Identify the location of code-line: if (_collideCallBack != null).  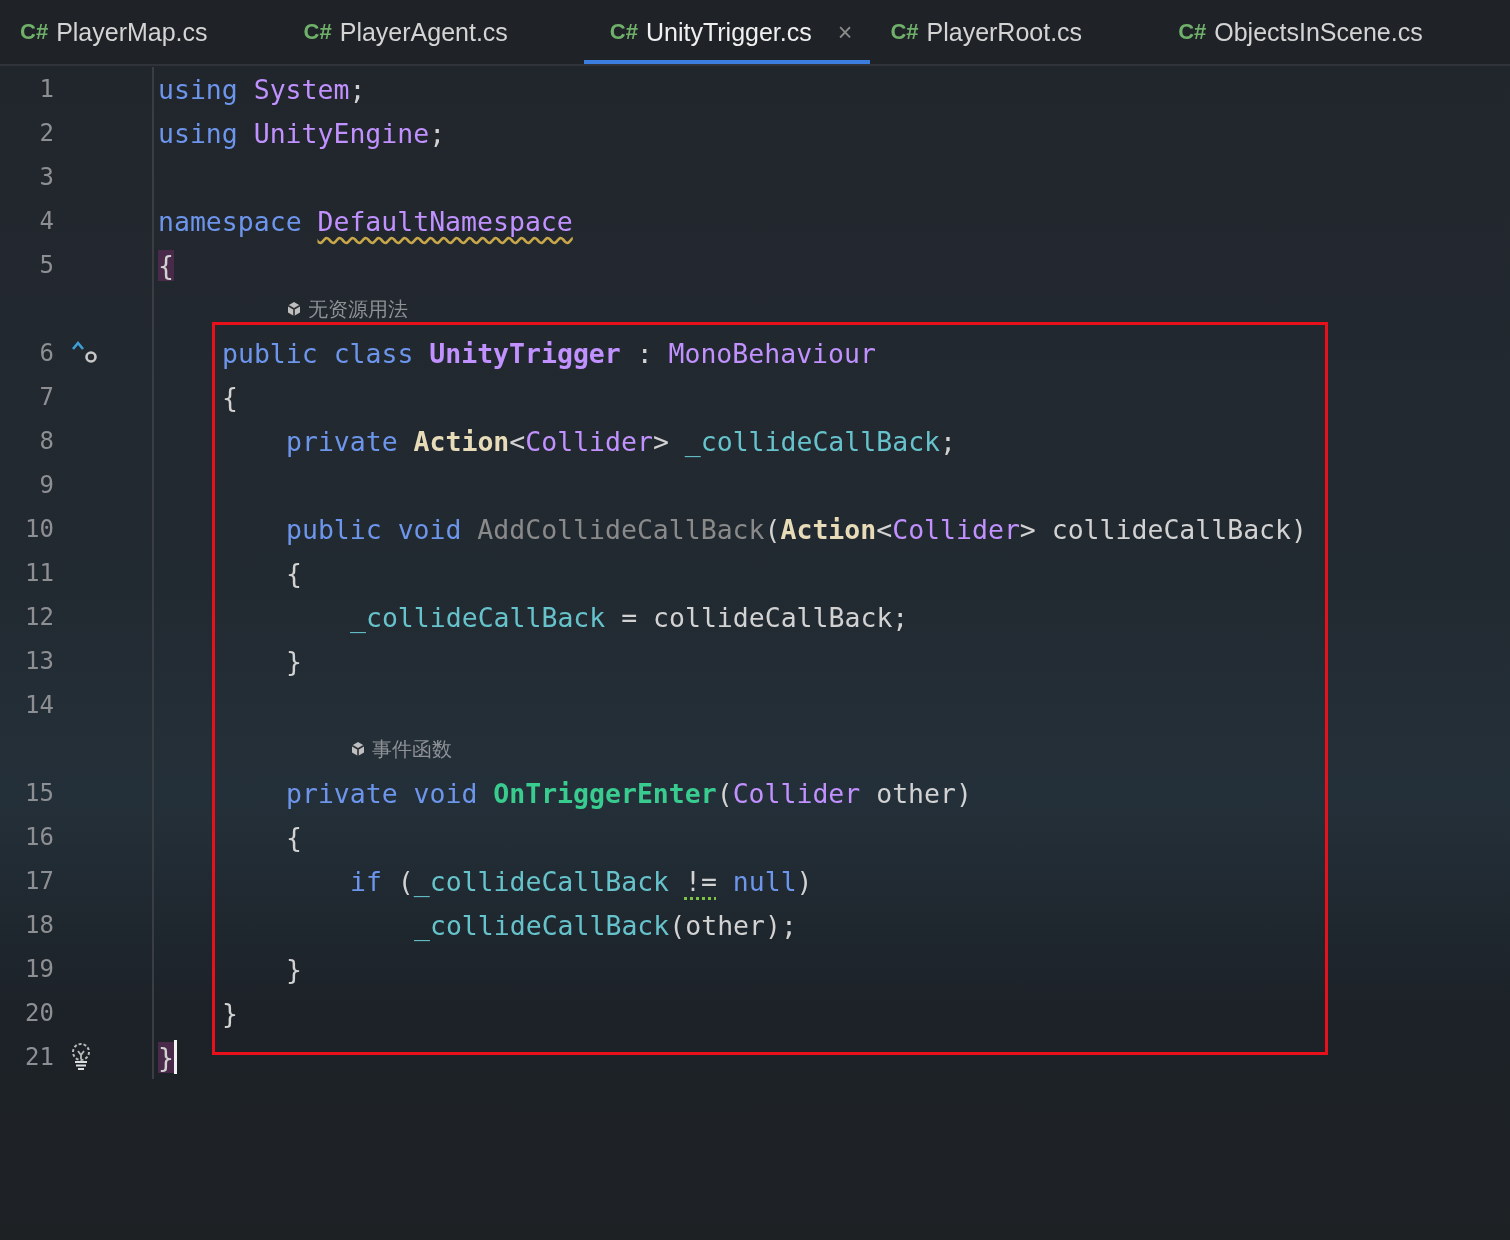
(581, 881).